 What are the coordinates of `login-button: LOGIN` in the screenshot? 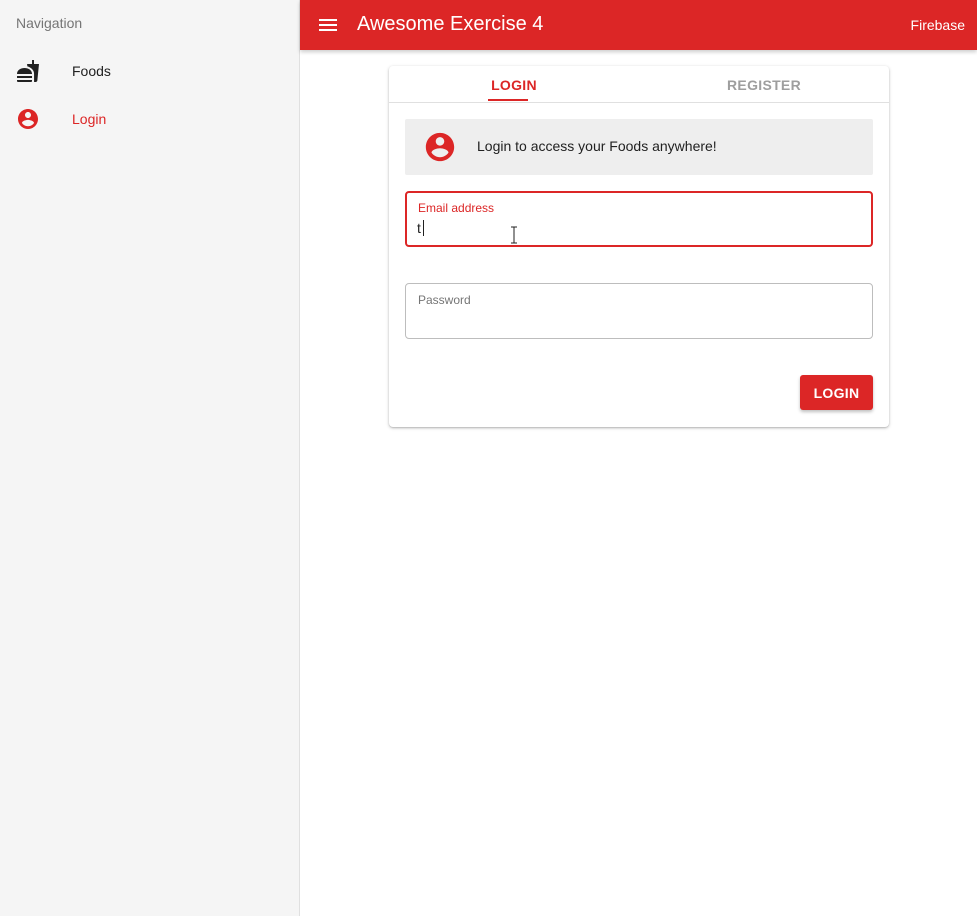 It's located at (836, 392).